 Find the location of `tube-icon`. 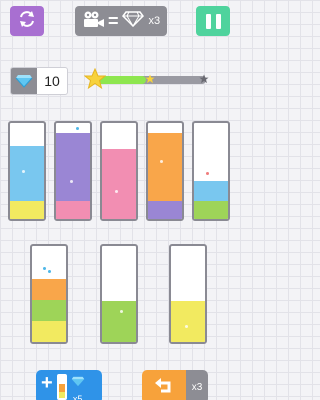

tube-icon is located at coordinates (61, 387).